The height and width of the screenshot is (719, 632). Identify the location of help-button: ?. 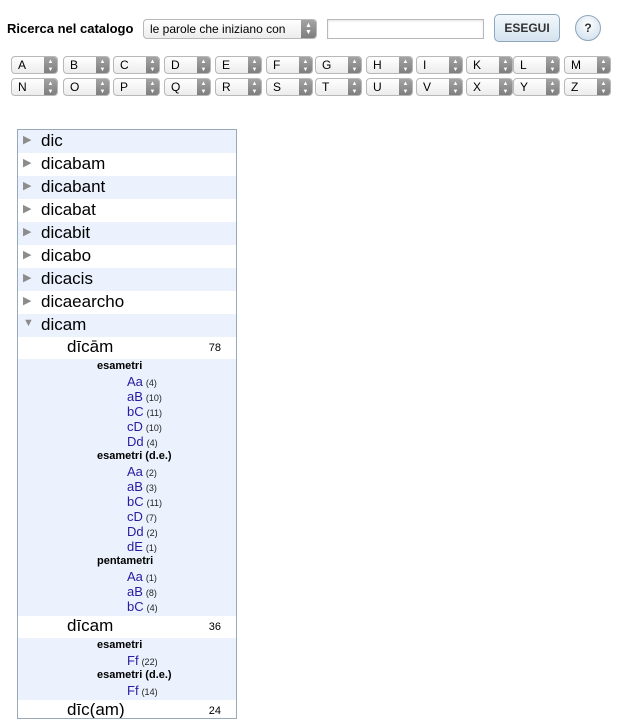
(588, 28).